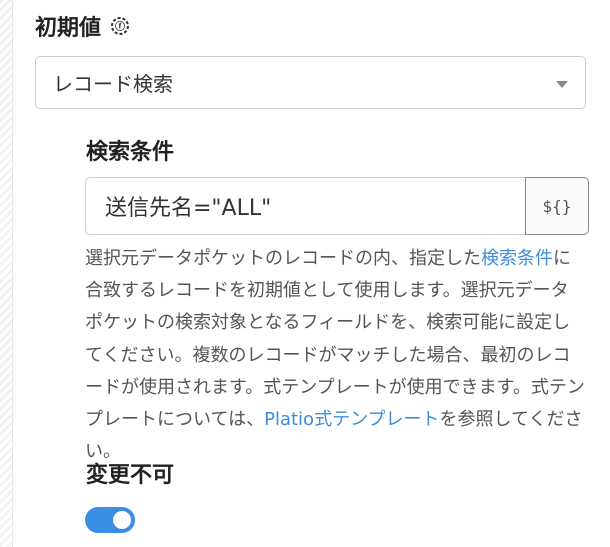  What do you see at coordinates (557, 206) in the screenshot?
I see `template-insert-button: ${}` at bounding box center [557, 206].